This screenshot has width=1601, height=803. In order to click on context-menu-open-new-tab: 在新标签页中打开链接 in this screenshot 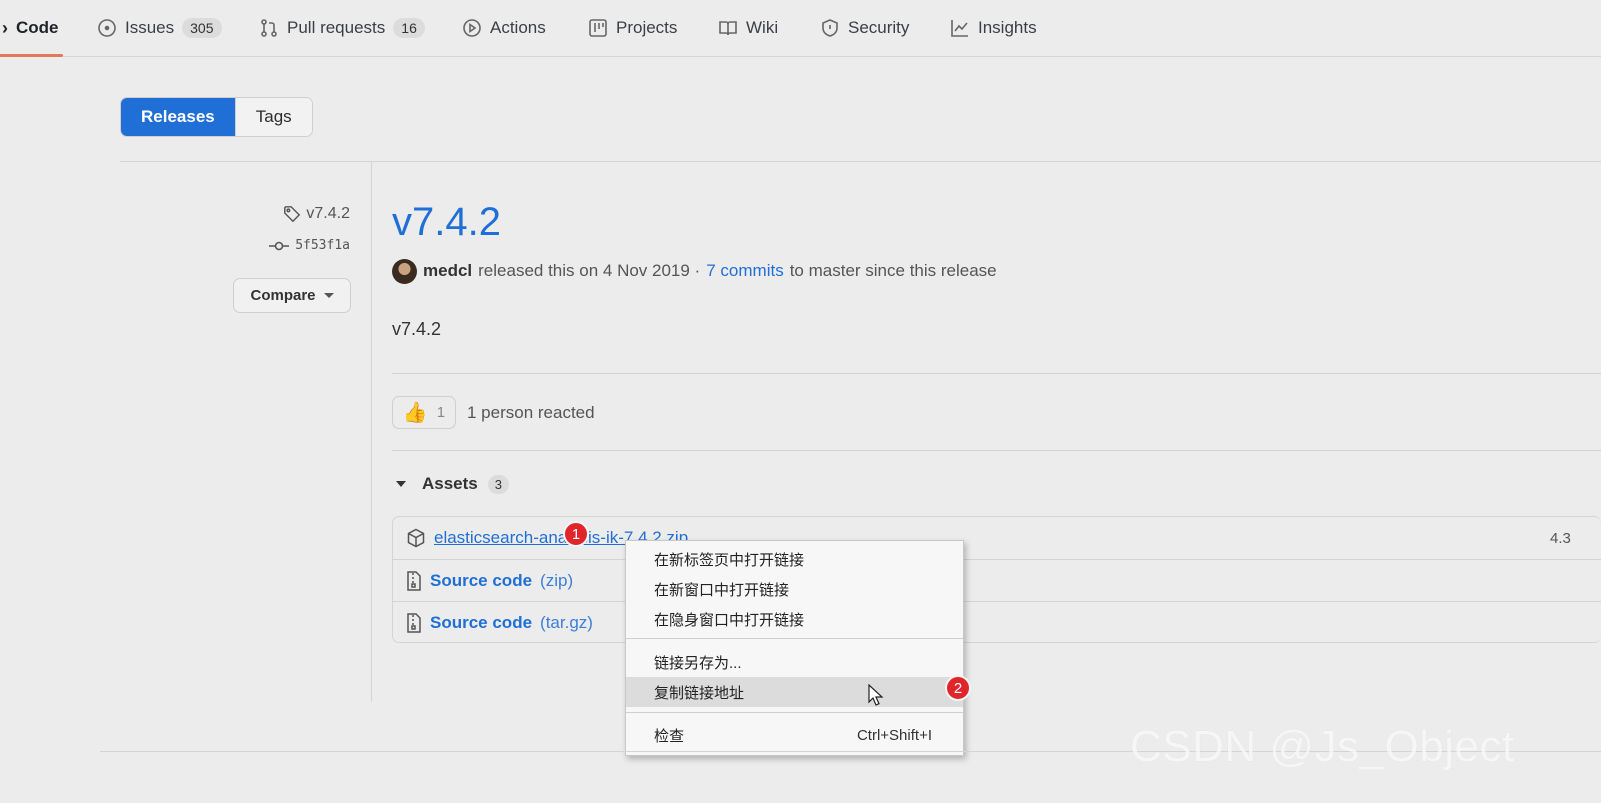, I will do `click(794, 559)`.